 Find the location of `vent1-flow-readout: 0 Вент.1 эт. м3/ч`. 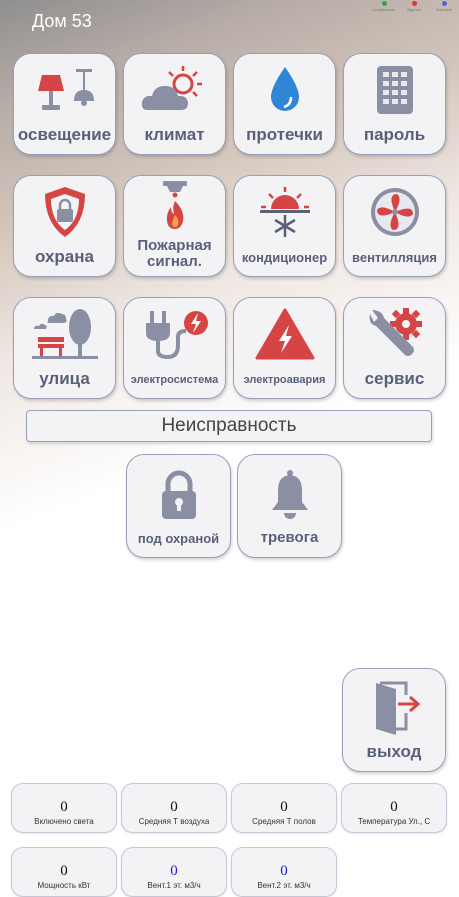

vent1-flow-readout: 0 Вент.1 эт. м3/ч is located at coordinates (174, 872).